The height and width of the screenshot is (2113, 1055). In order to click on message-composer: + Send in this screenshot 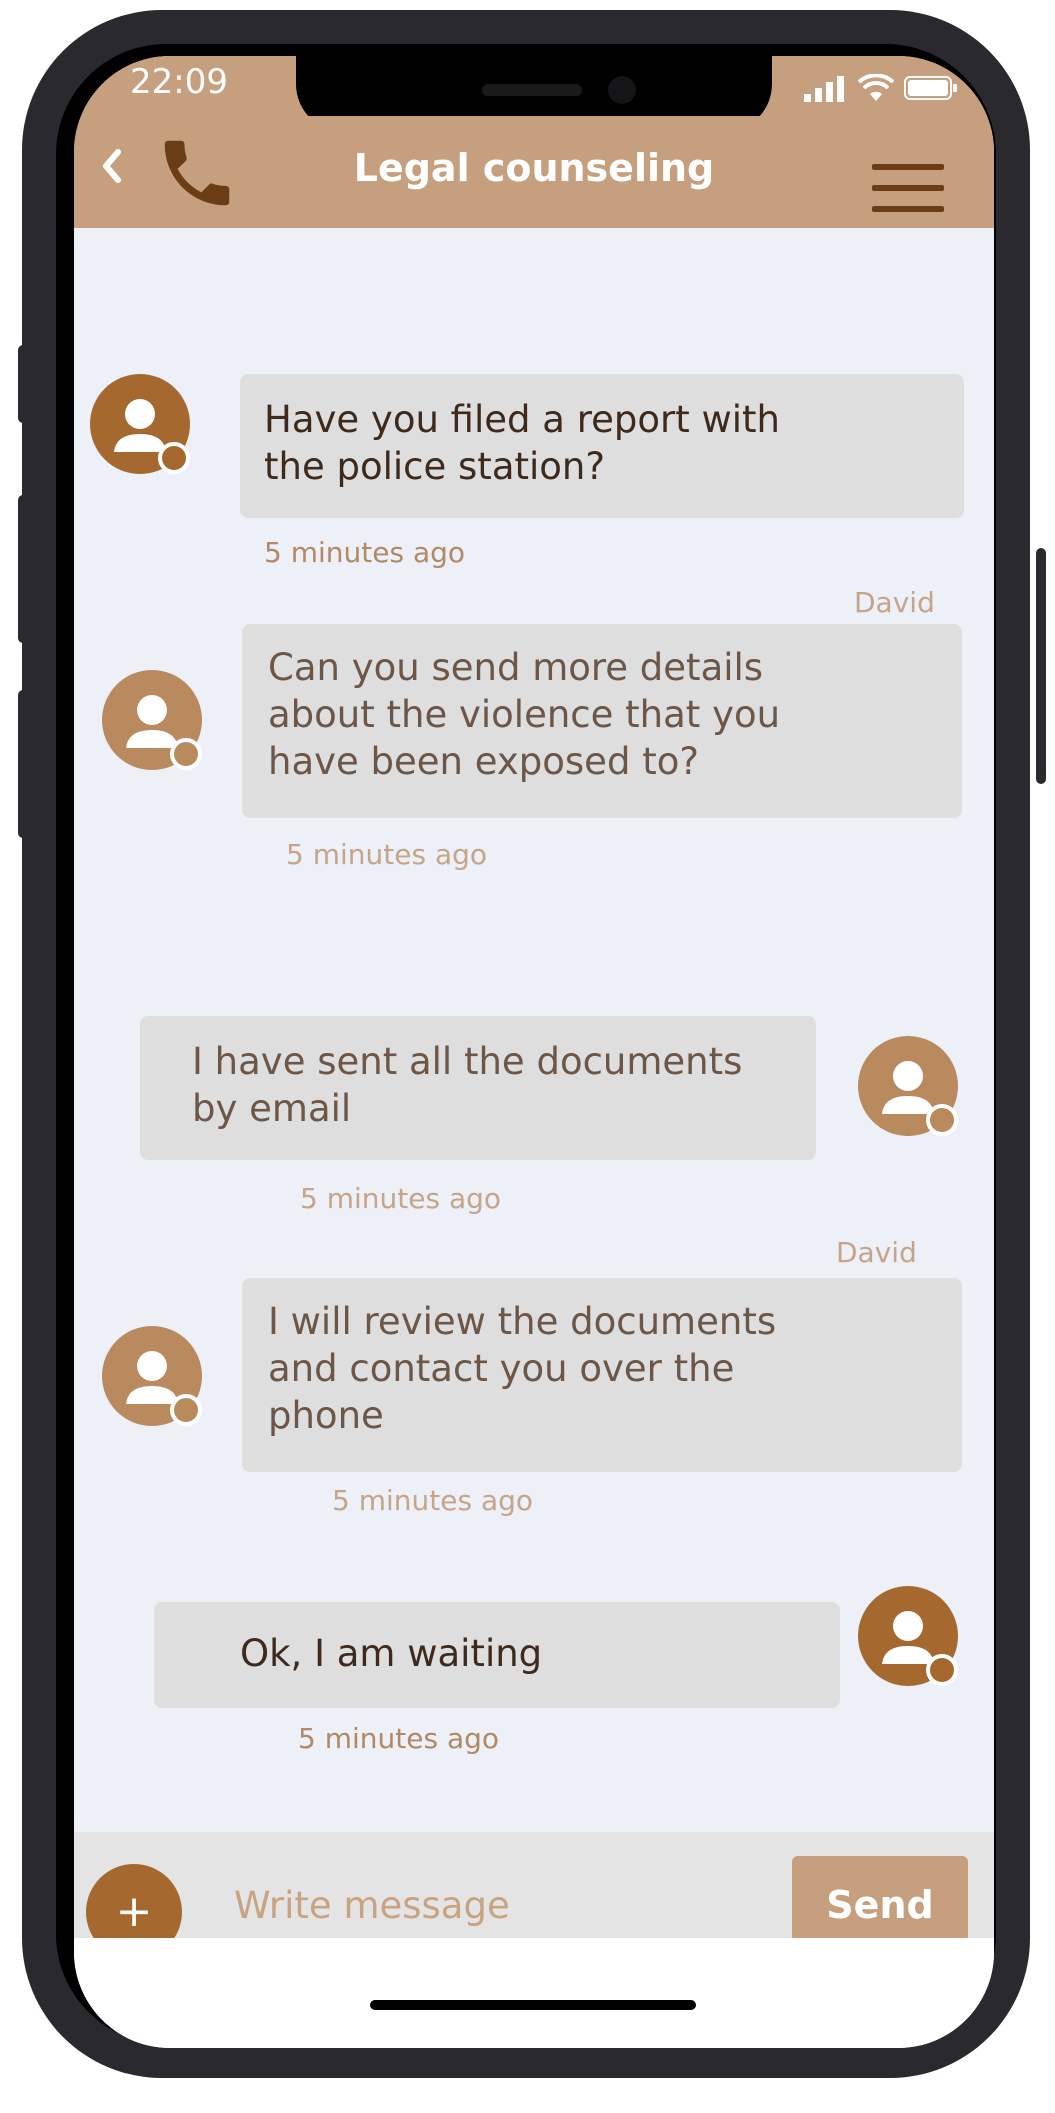, I will do `click(534, 1896)`.